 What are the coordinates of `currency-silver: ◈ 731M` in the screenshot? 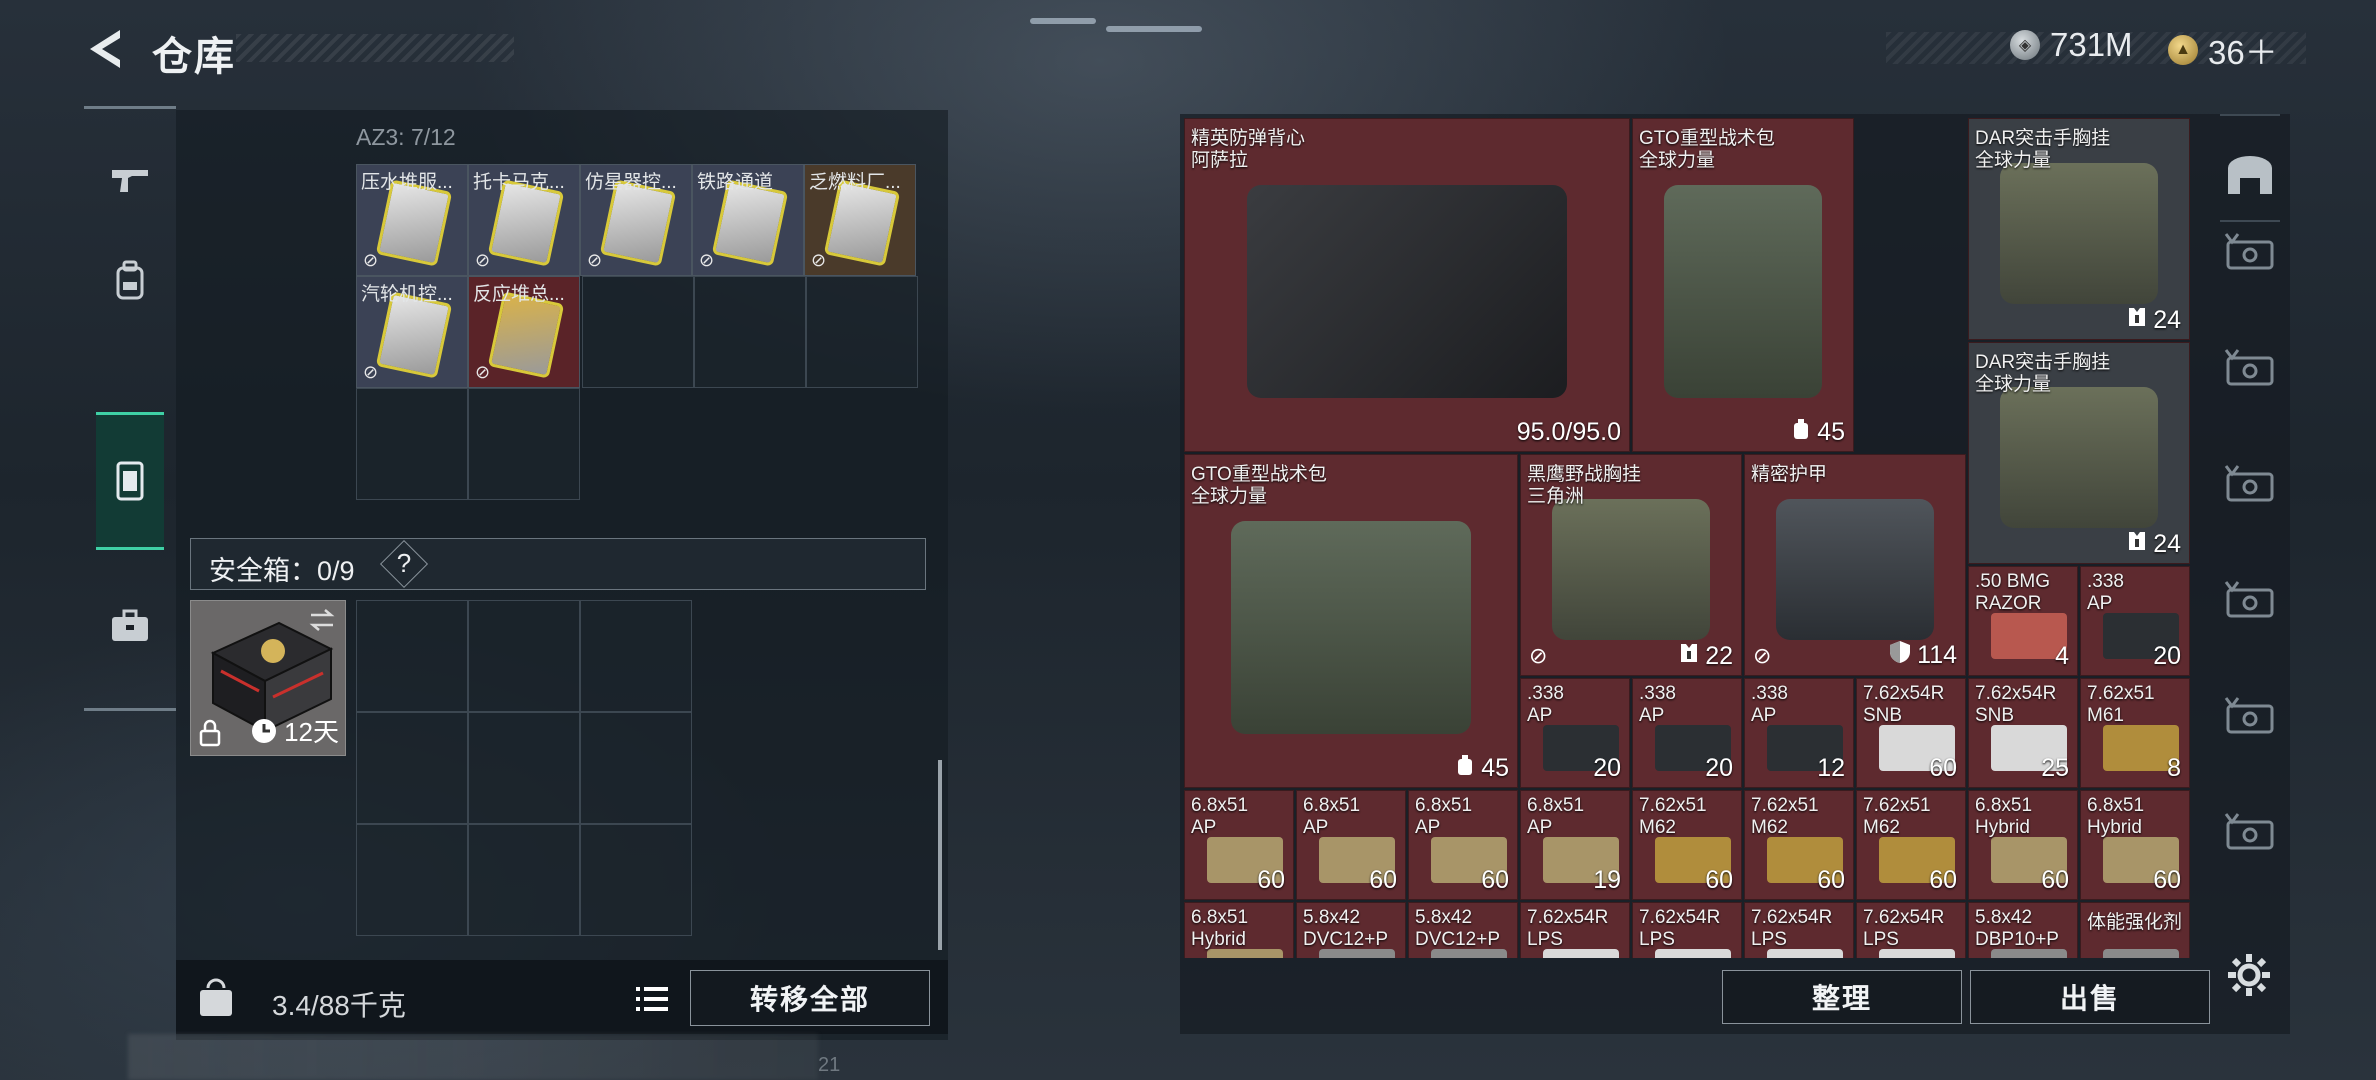 It's located at (2071, 45).